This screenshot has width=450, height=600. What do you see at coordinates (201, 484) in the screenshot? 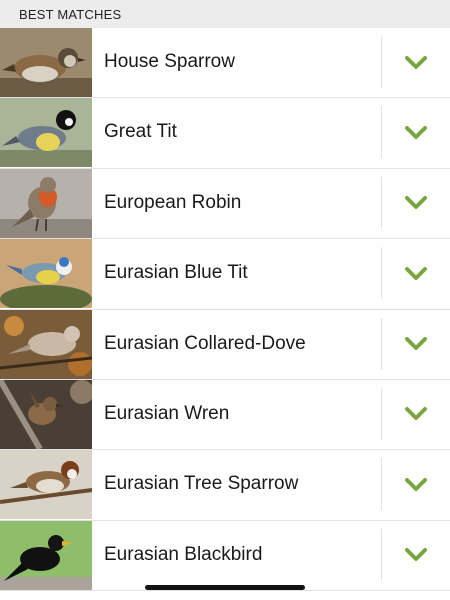
I see `bird-name: Eurasian Tree Sparrow` at bounding box center [201, 484].